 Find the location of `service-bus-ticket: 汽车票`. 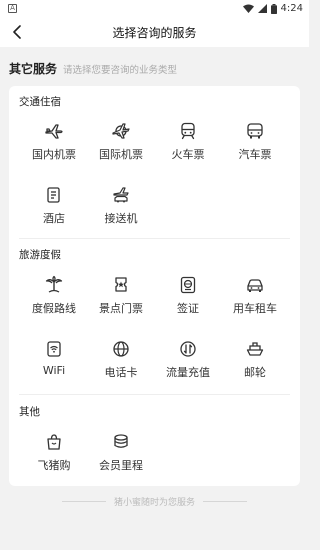

service-bus-ticket: 汽车票 is located at coordinates (255, 143).